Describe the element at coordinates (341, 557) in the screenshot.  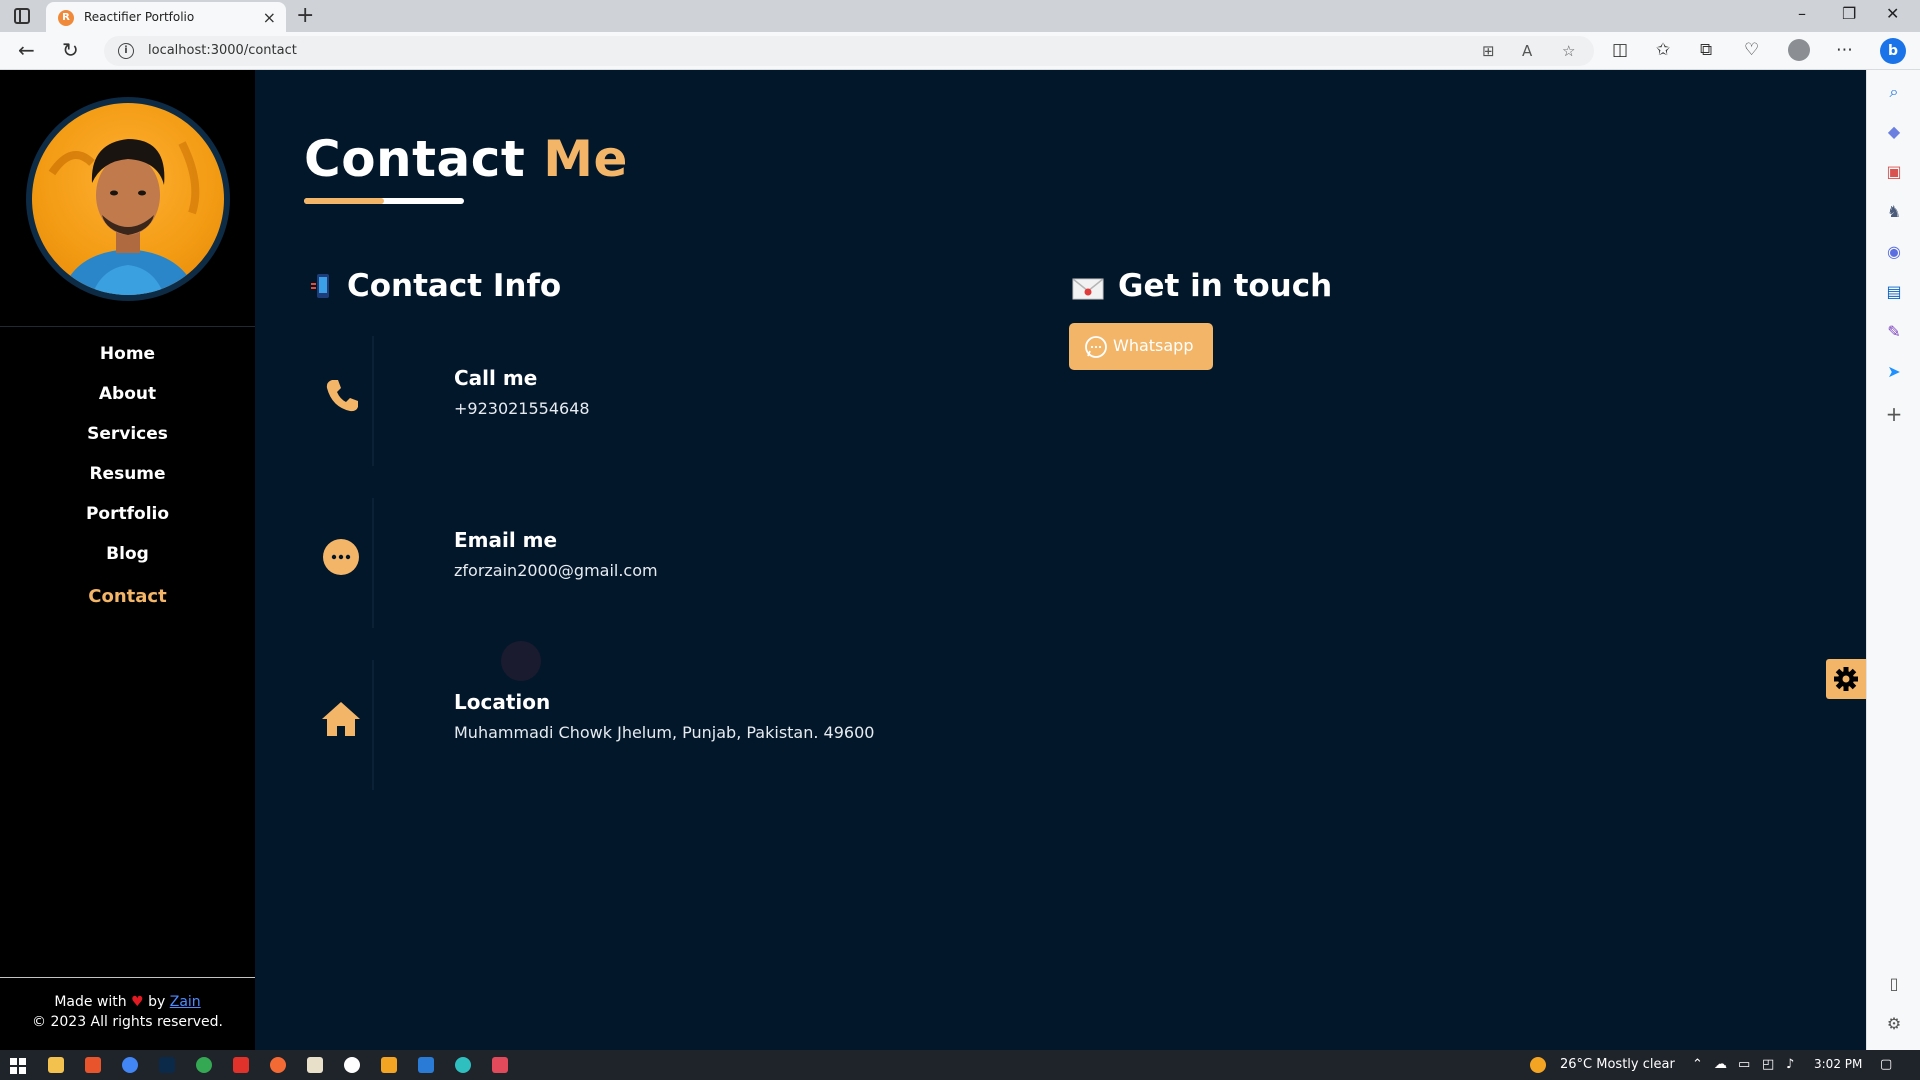
I see `chat-icon` at that location.